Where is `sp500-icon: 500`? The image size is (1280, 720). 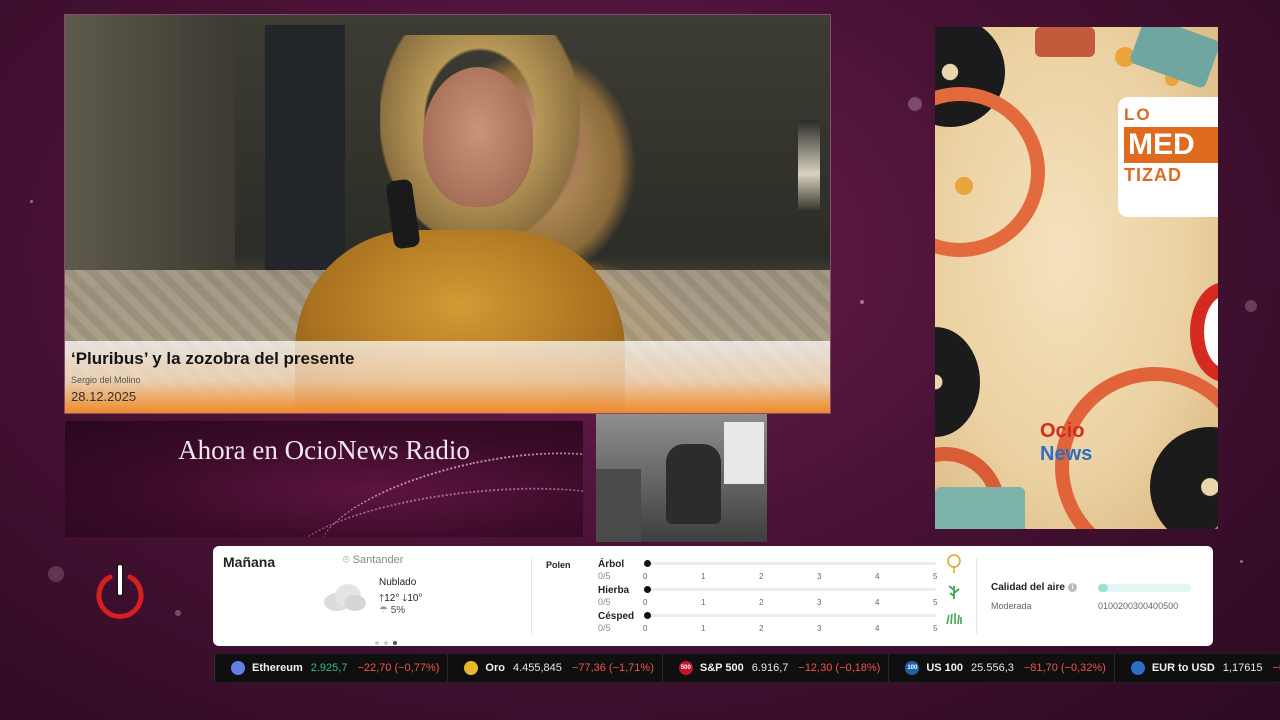
sp500-icon: 500 is located at coordinates (685, 668).